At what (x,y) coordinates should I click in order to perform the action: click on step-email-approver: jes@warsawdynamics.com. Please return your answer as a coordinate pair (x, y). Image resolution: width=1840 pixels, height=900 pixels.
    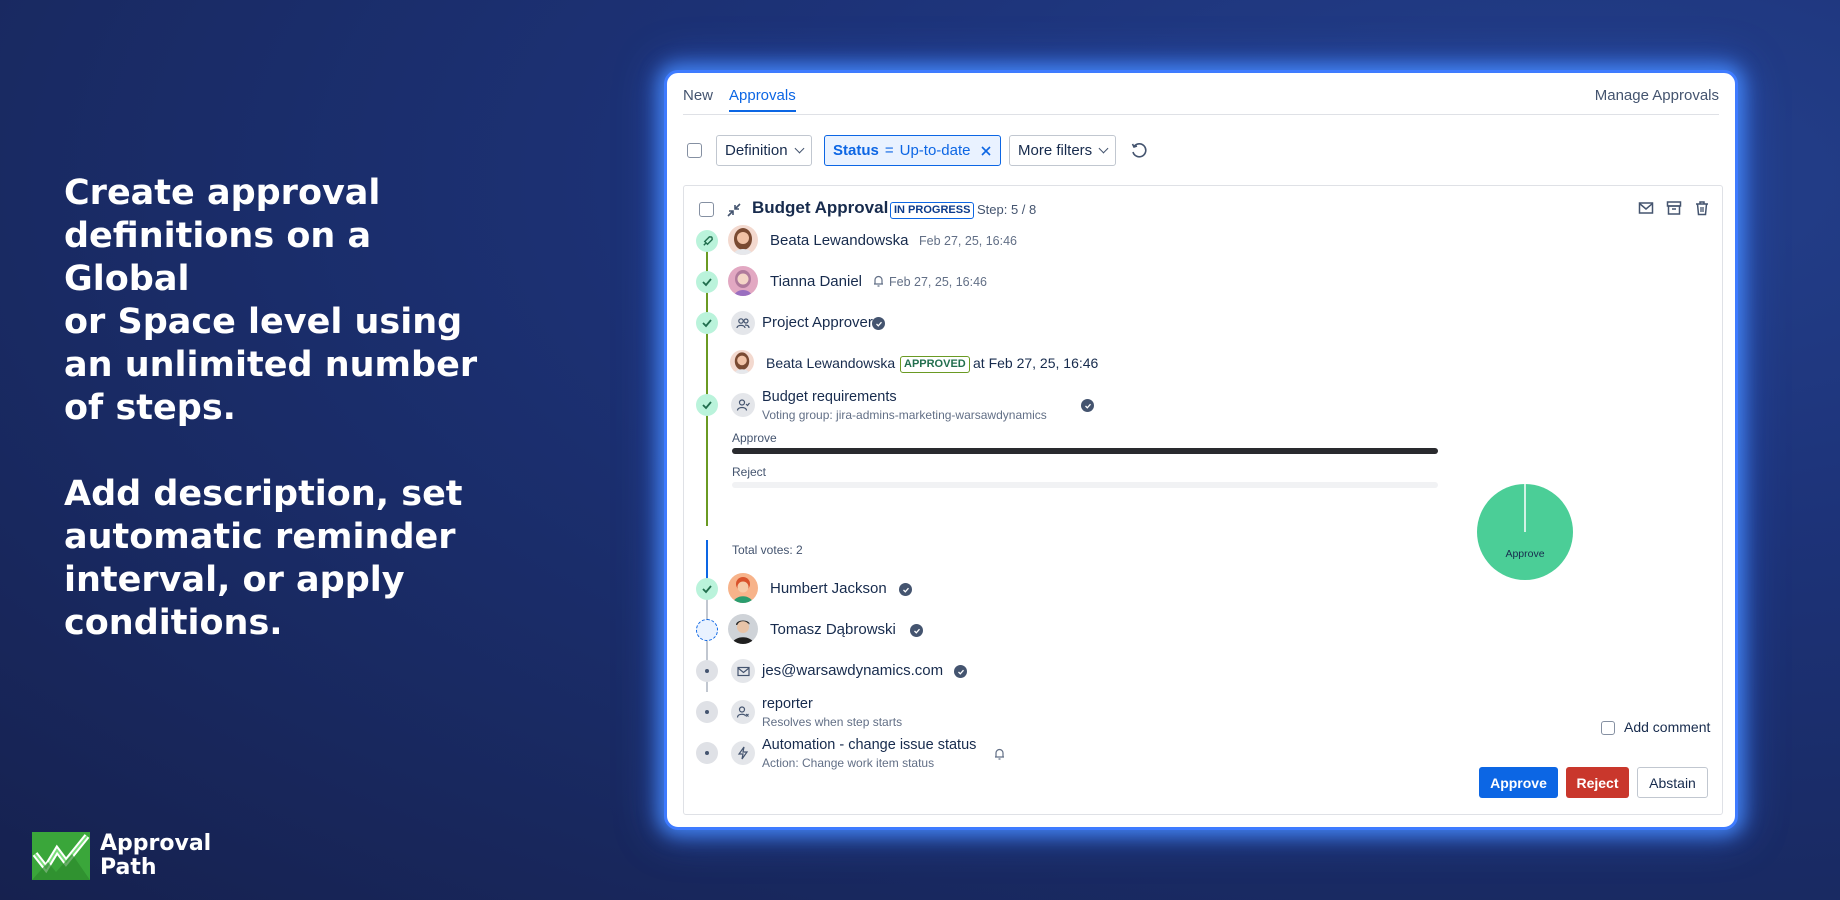
    Looking at the image, I should click on (853, 670).